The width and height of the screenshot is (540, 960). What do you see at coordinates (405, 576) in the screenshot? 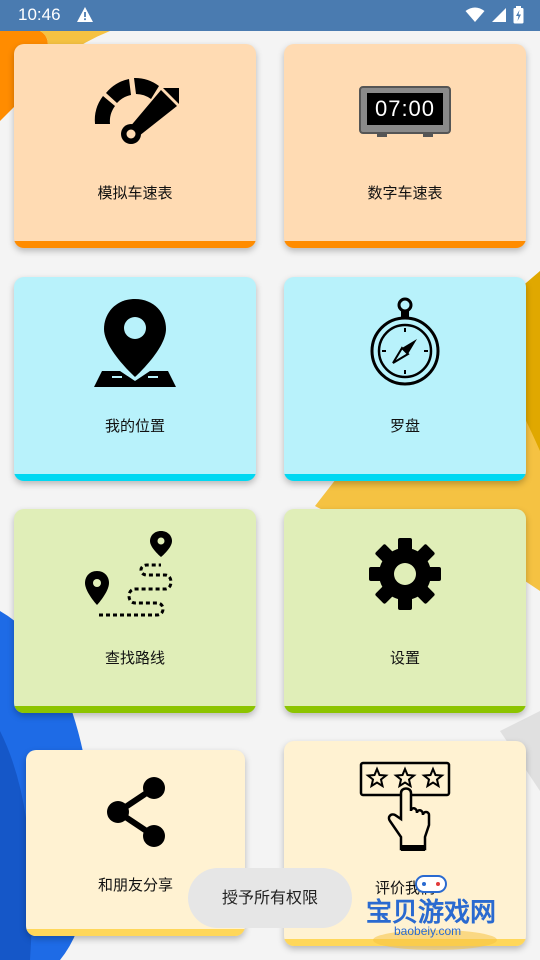
I see `gear-icon` at bounding box center [405, 576].